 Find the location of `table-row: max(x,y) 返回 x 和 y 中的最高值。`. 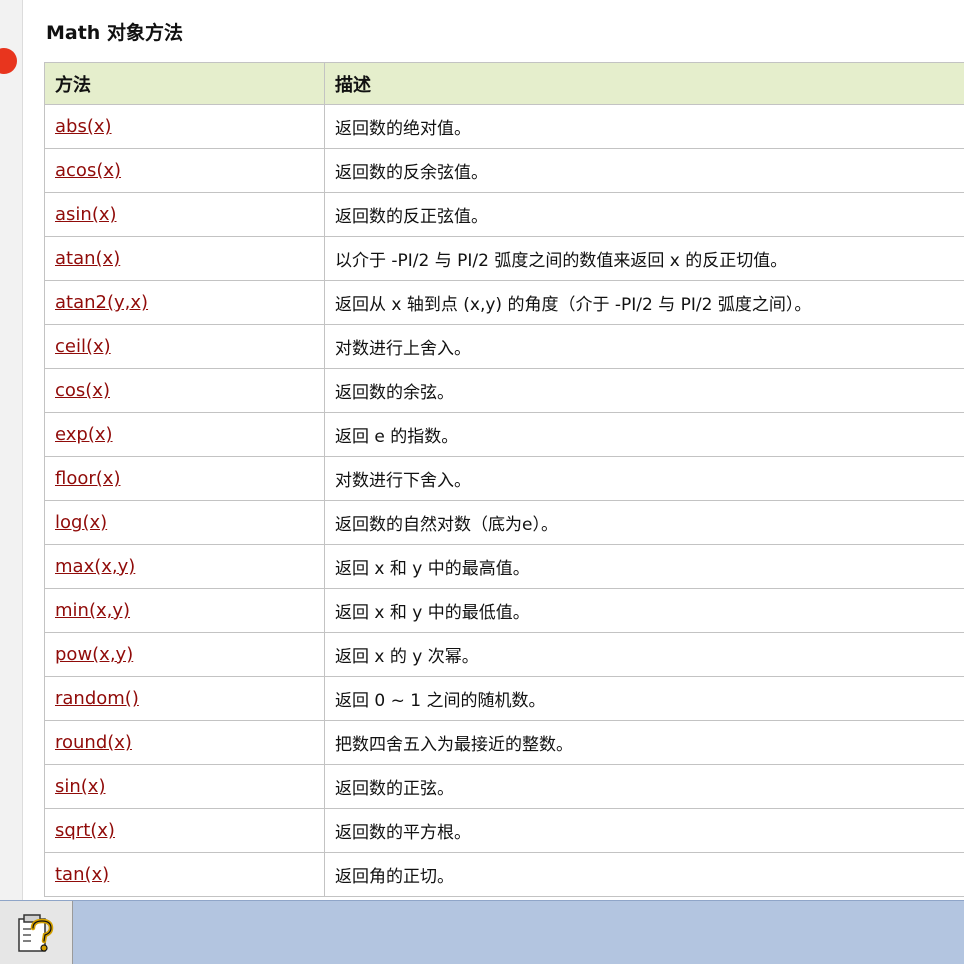

table-row: max(x,y) 返回 x 和 y 中的最高值。 is located at coordinates (504, 566).